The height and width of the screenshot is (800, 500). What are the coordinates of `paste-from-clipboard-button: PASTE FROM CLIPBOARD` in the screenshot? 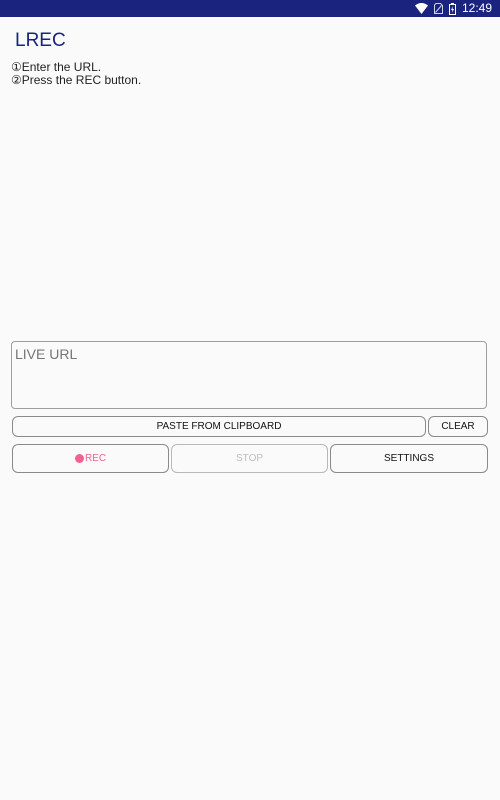 It's located at (219, 426).